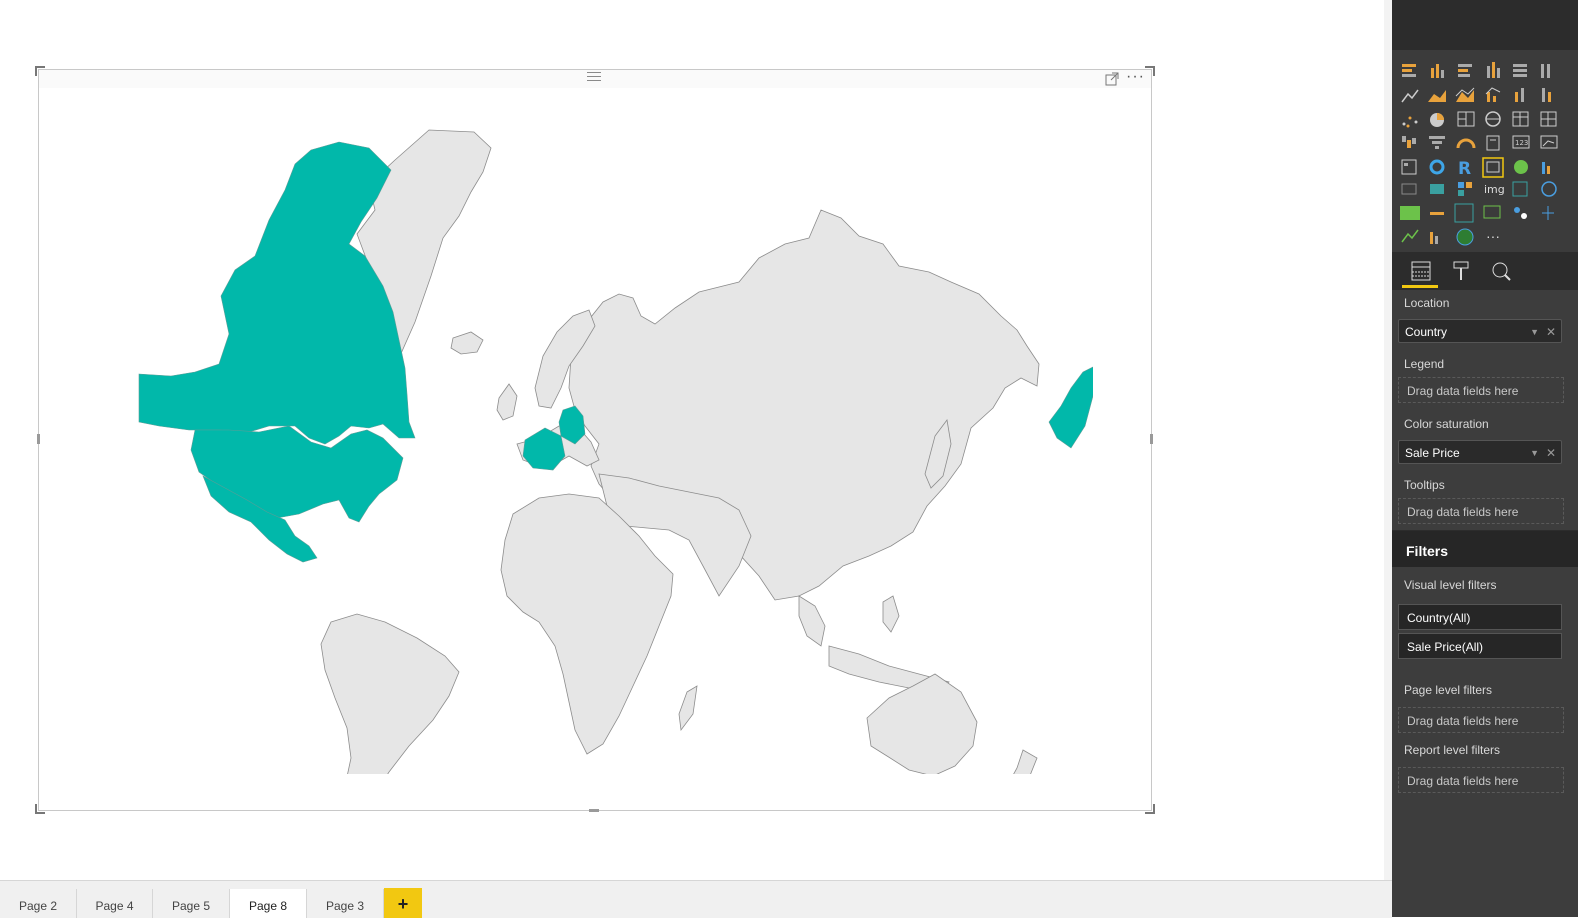 The image size is (1578, 923). Describe the element at coordinates (1481, 780) in the screenshot. I see `report-filters-drop-zone: Drag data fields here` at that location.